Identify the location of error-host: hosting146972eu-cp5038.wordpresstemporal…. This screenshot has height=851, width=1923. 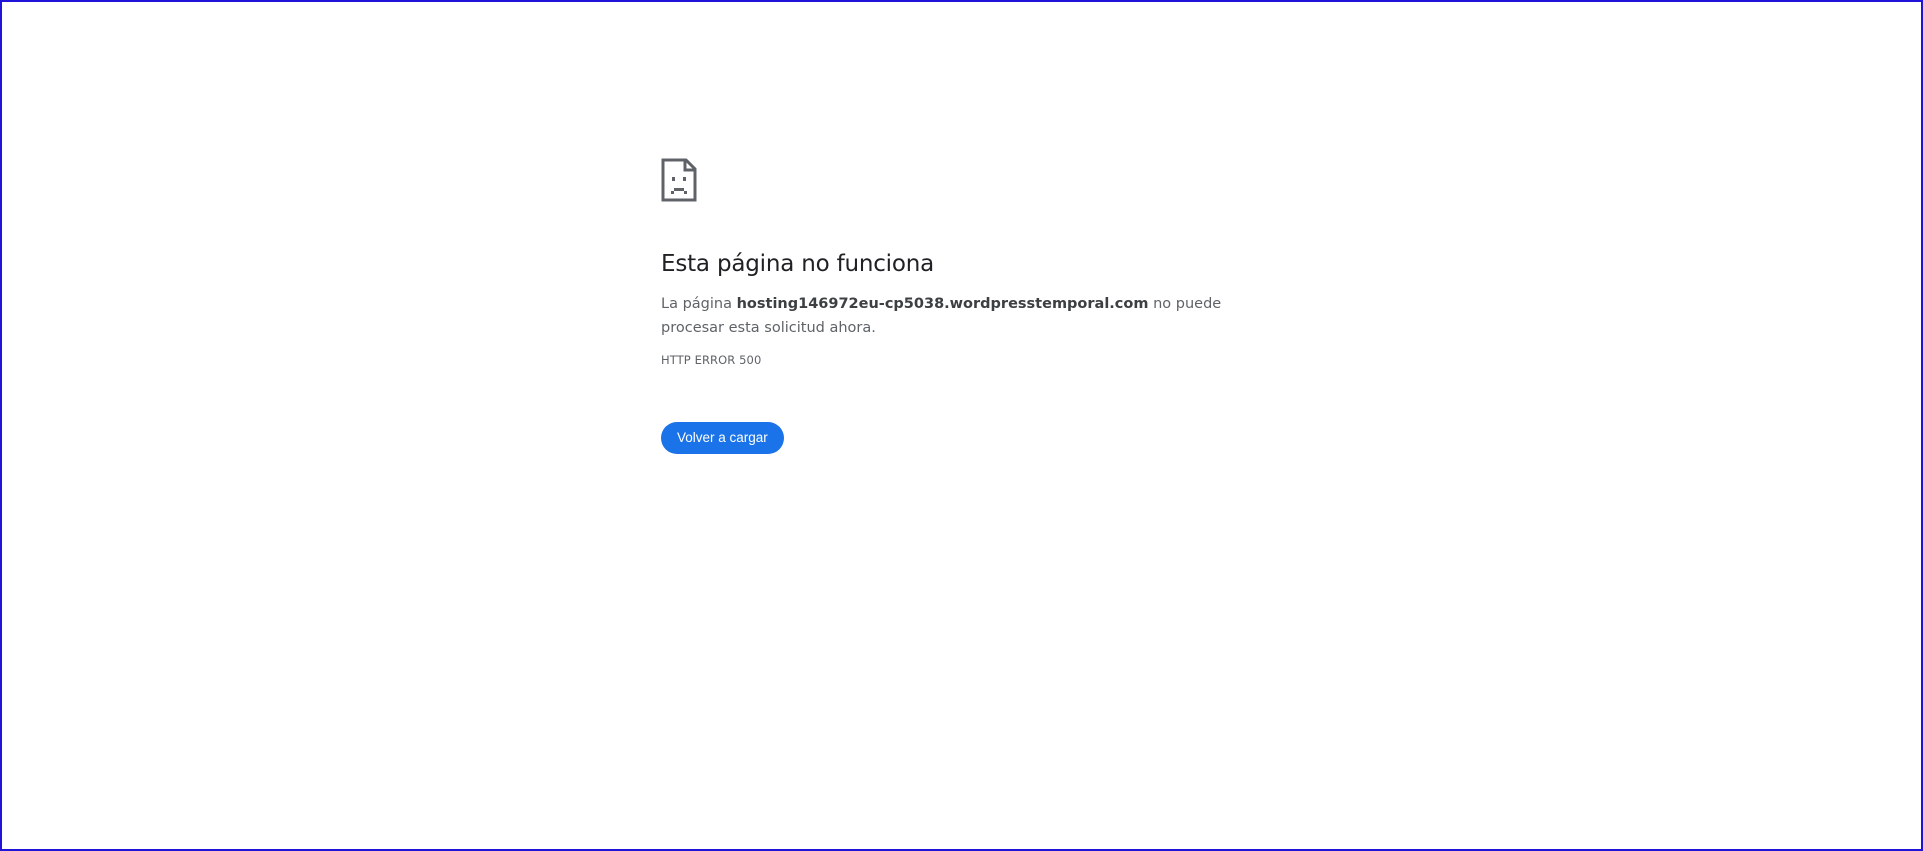
(942, 304).